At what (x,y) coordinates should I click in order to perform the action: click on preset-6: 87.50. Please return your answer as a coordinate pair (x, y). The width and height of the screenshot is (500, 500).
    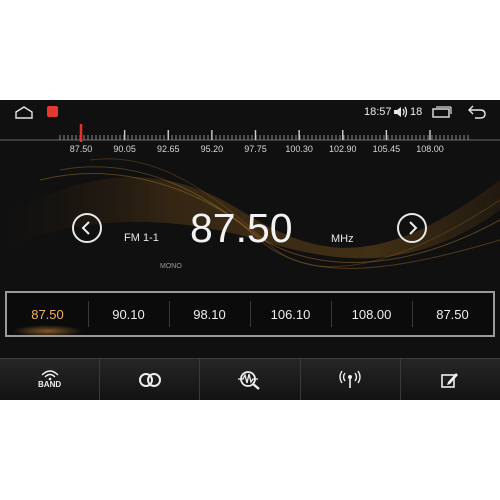
    Looking at the image, I should click on (452, 314).